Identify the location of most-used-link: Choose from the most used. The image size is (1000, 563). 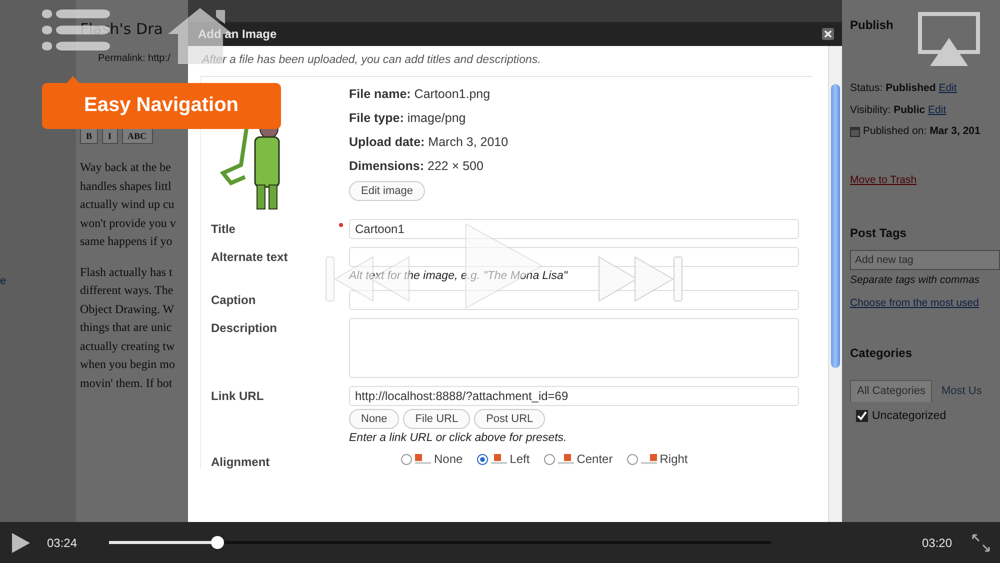
(925, 303).